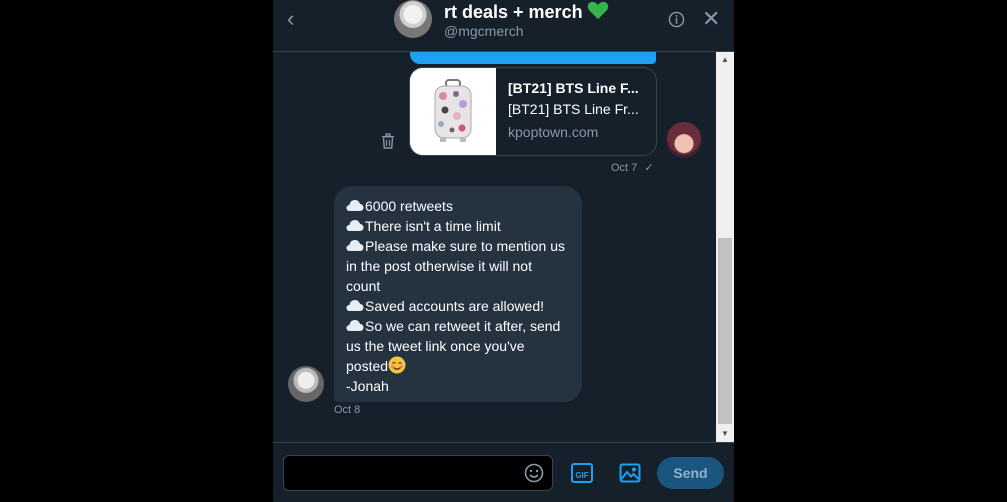 The width and height of the screenshot is (1007, 502). I want to click on smiling-face-icon, so click(397, 365).